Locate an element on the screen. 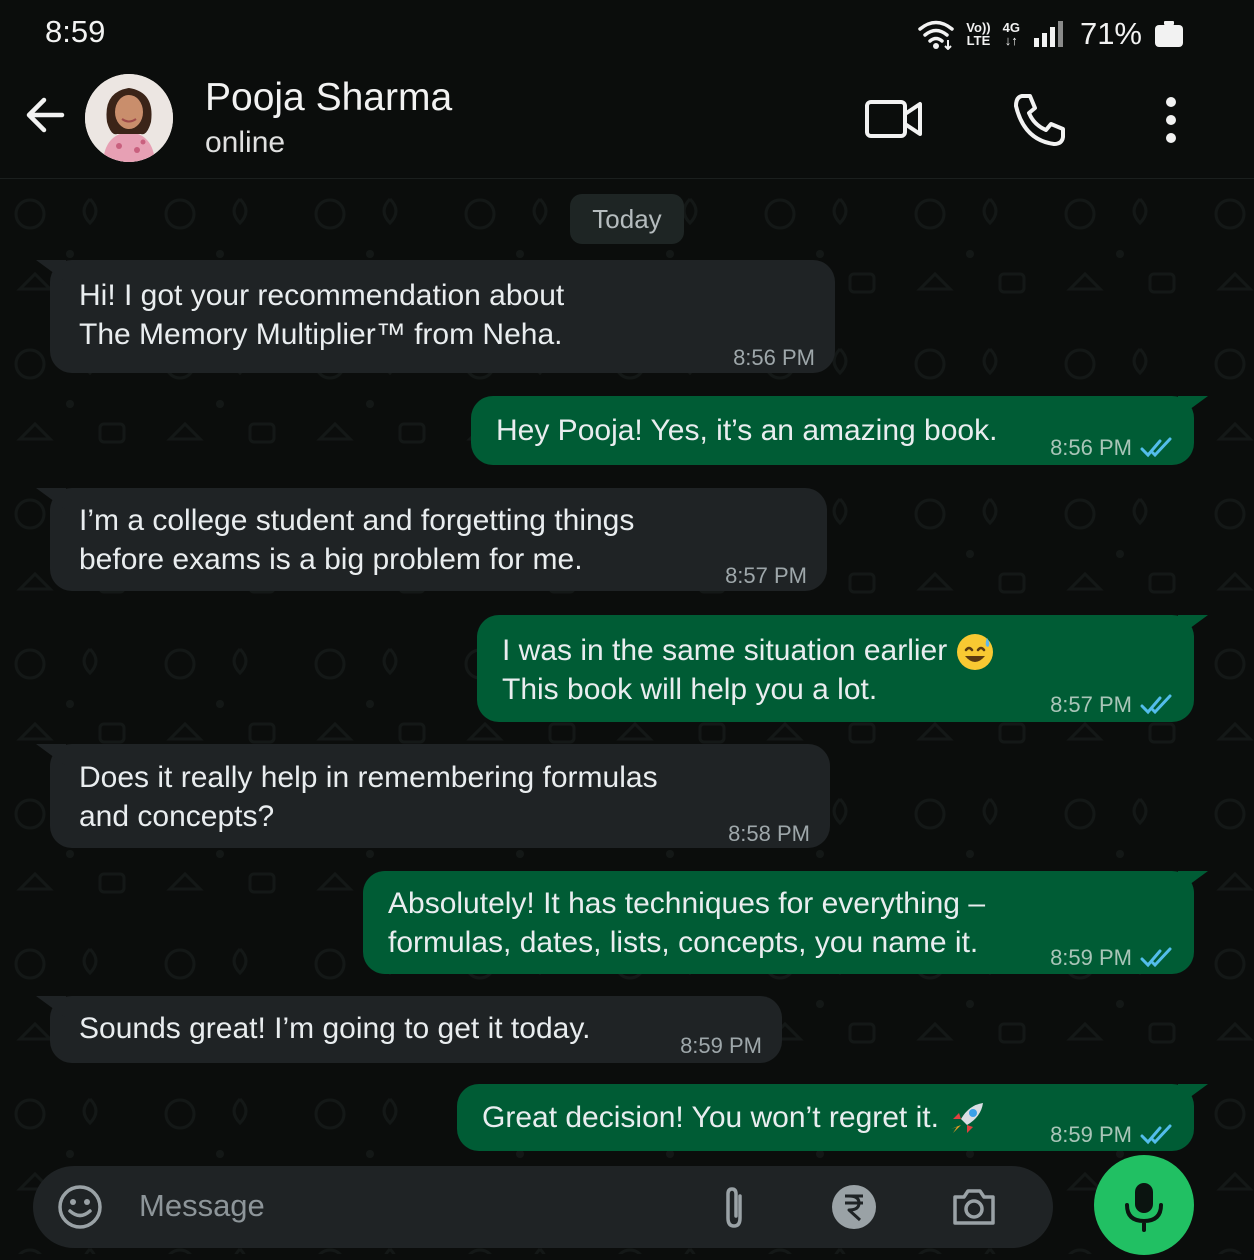 Image resolution: width=1254 pixels, height=1260 pixels. status-icons: Vo)) LTE 4G ↓↑ 71% is located at coordinates (1051, 34).